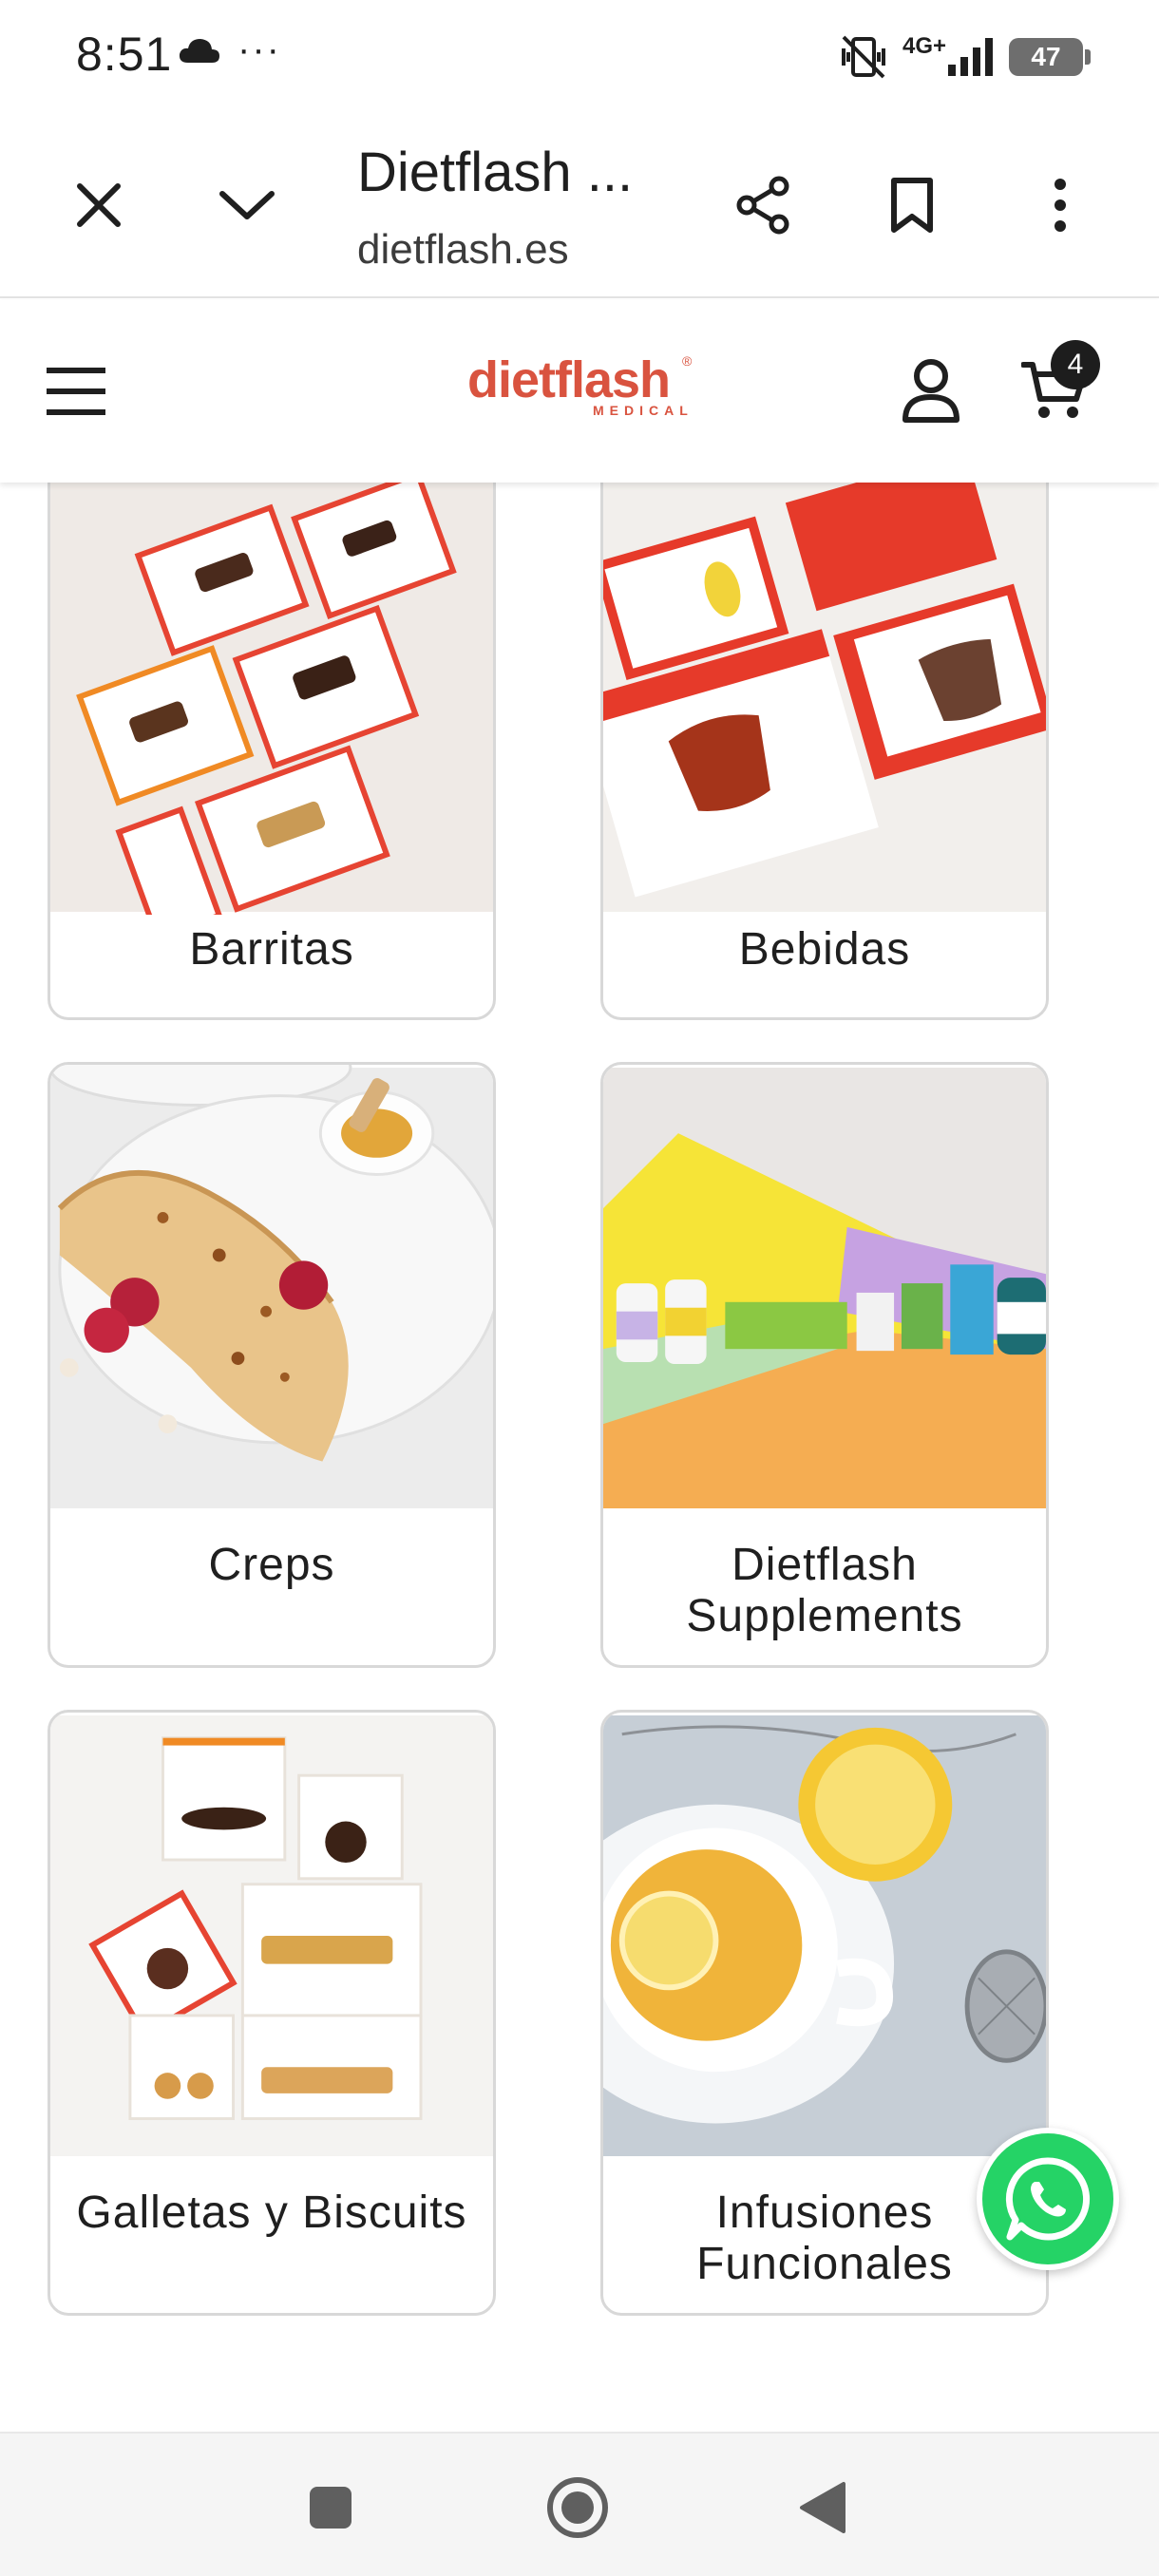  I want to click on category-label: Galletas y Biscuits, so click(271, 2213).